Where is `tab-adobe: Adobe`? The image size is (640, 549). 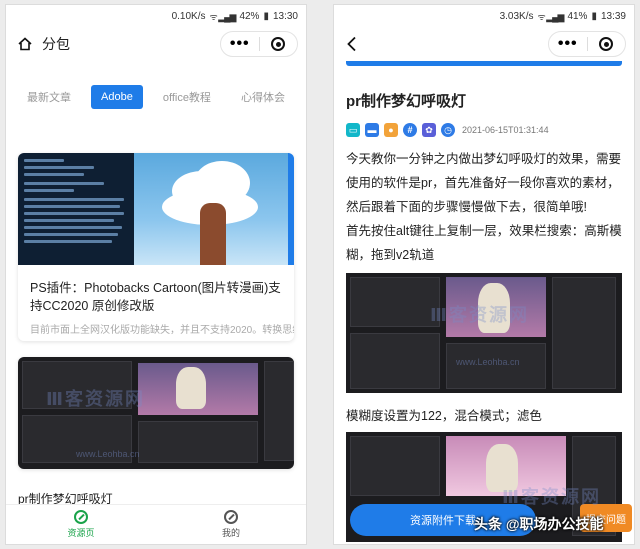 tab-adobe: Adobe is located at coordinates (117, 97).